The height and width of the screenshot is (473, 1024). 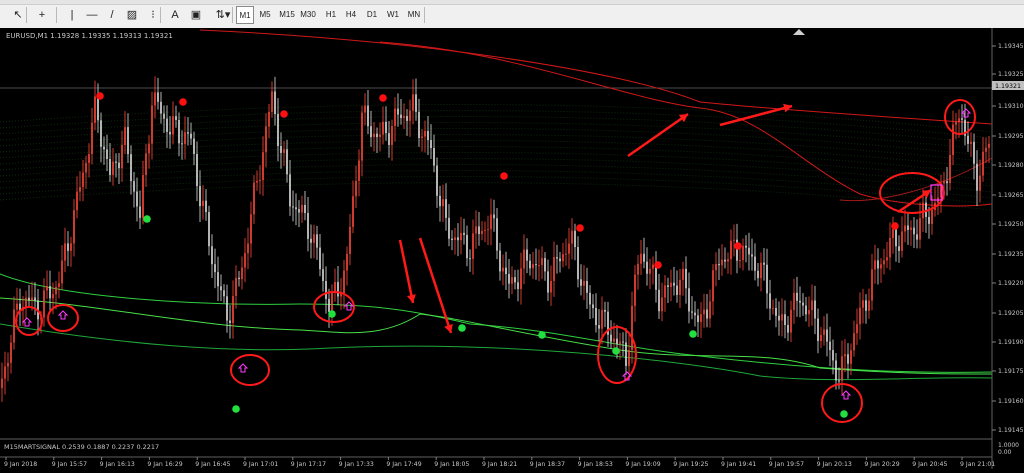 What do you see at coordinates (1008, 86) in the screenshot?
I see `current-price-label: 1.19321` at bounding box center [1008, 86].